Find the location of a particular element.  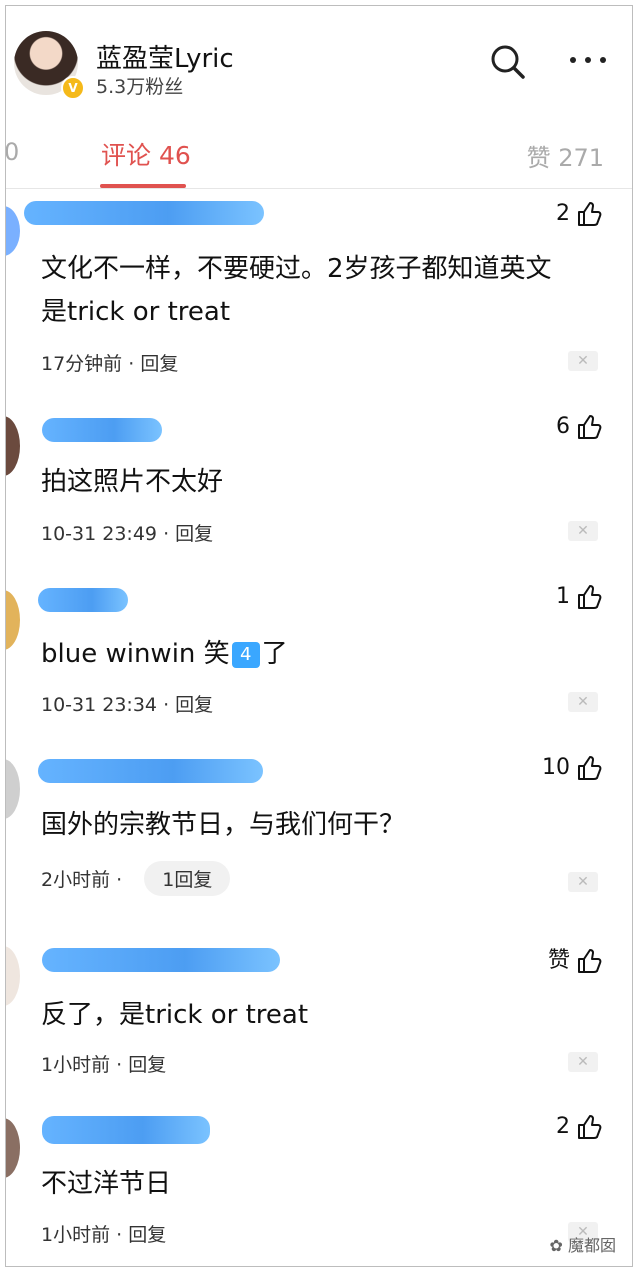

like-button: 1 is located at coordinates (579, 597).